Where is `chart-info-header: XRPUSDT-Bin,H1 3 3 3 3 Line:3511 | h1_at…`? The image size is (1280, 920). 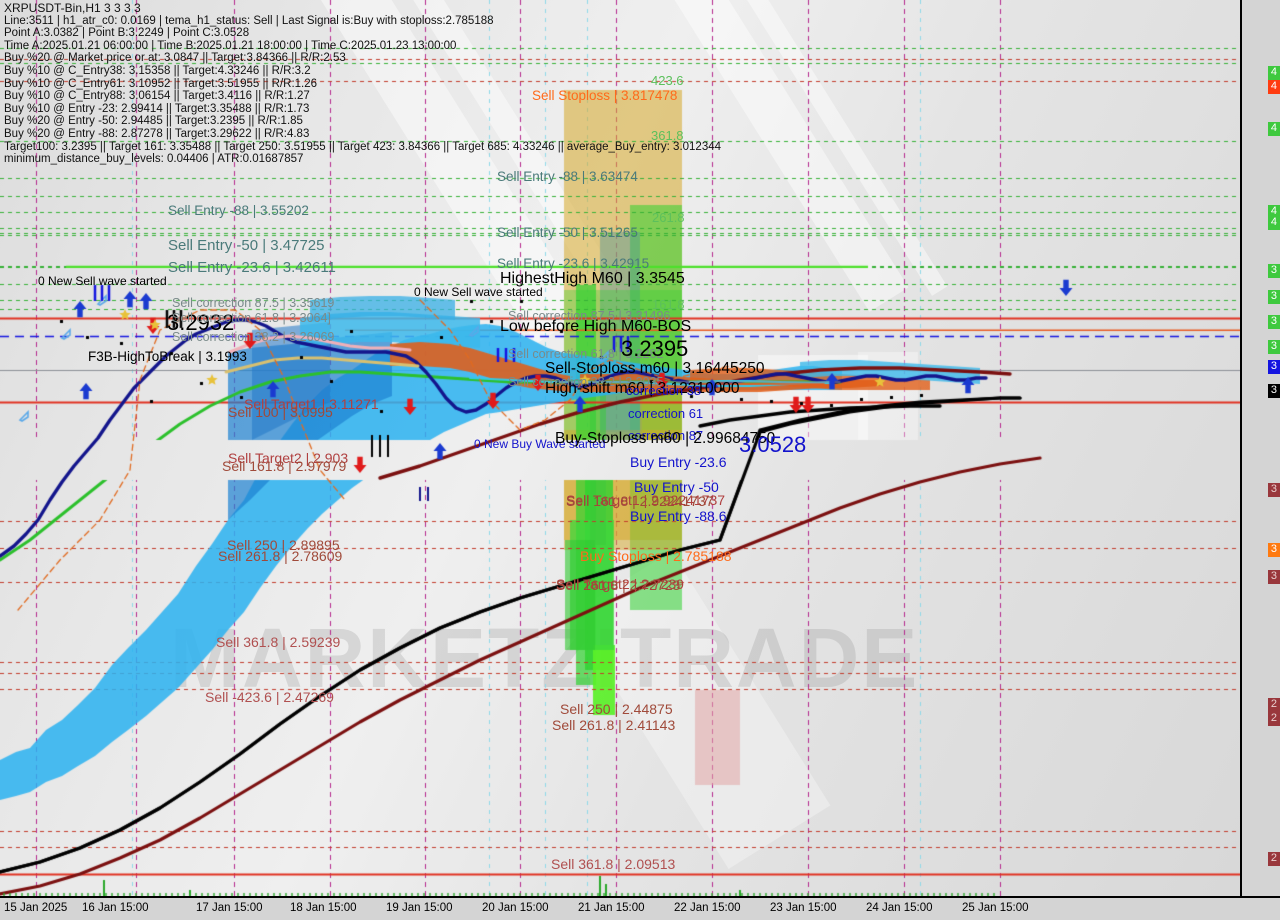 chart-info-header: XRPUSDT-Bin,H1 3 3 3 3 Line:3511 | h1_at… is located at coordinates (362, 84).